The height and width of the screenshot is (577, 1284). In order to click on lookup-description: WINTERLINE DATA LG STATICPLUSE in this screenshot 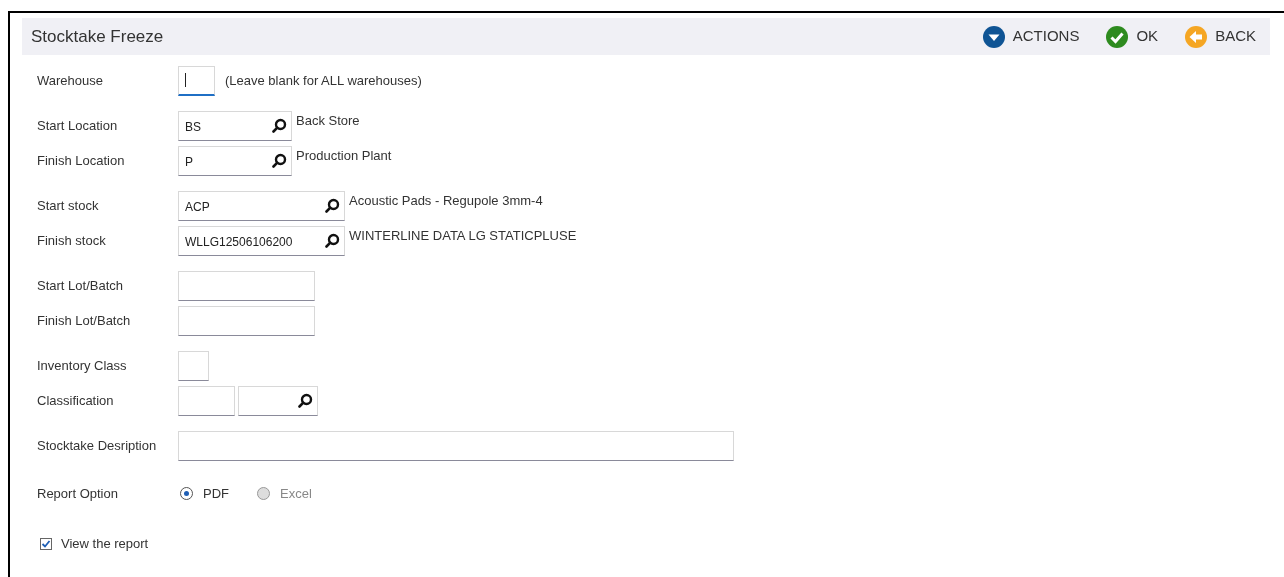, I will do `click(463, 236)`.